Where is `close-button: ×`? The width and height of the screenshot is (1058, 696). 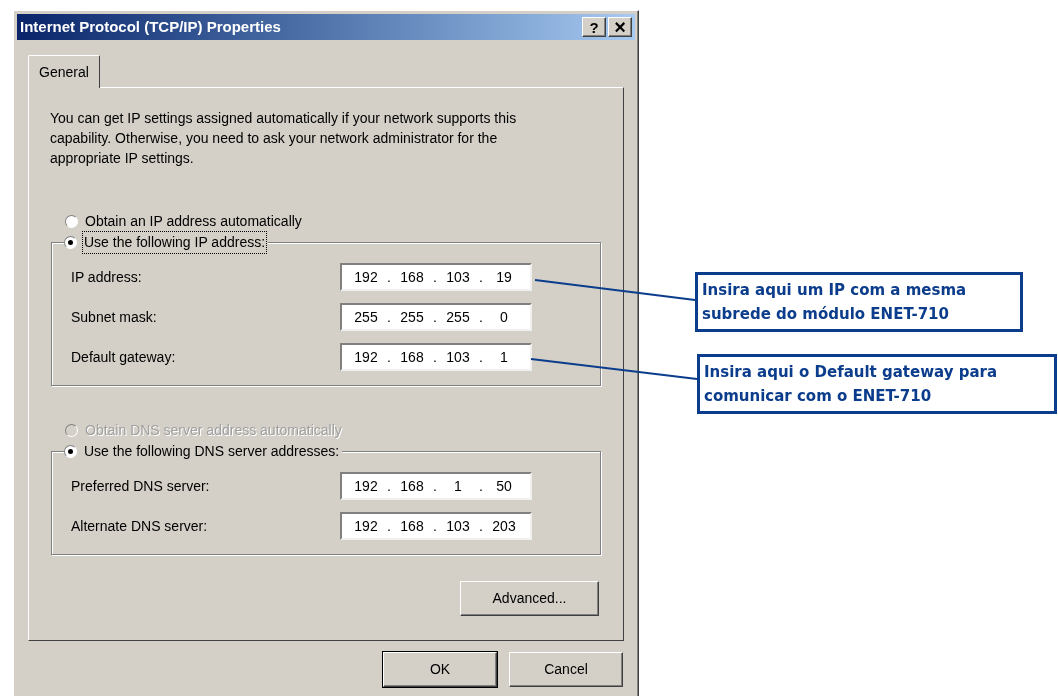
close-button: × is located at coordinates (620, 27).